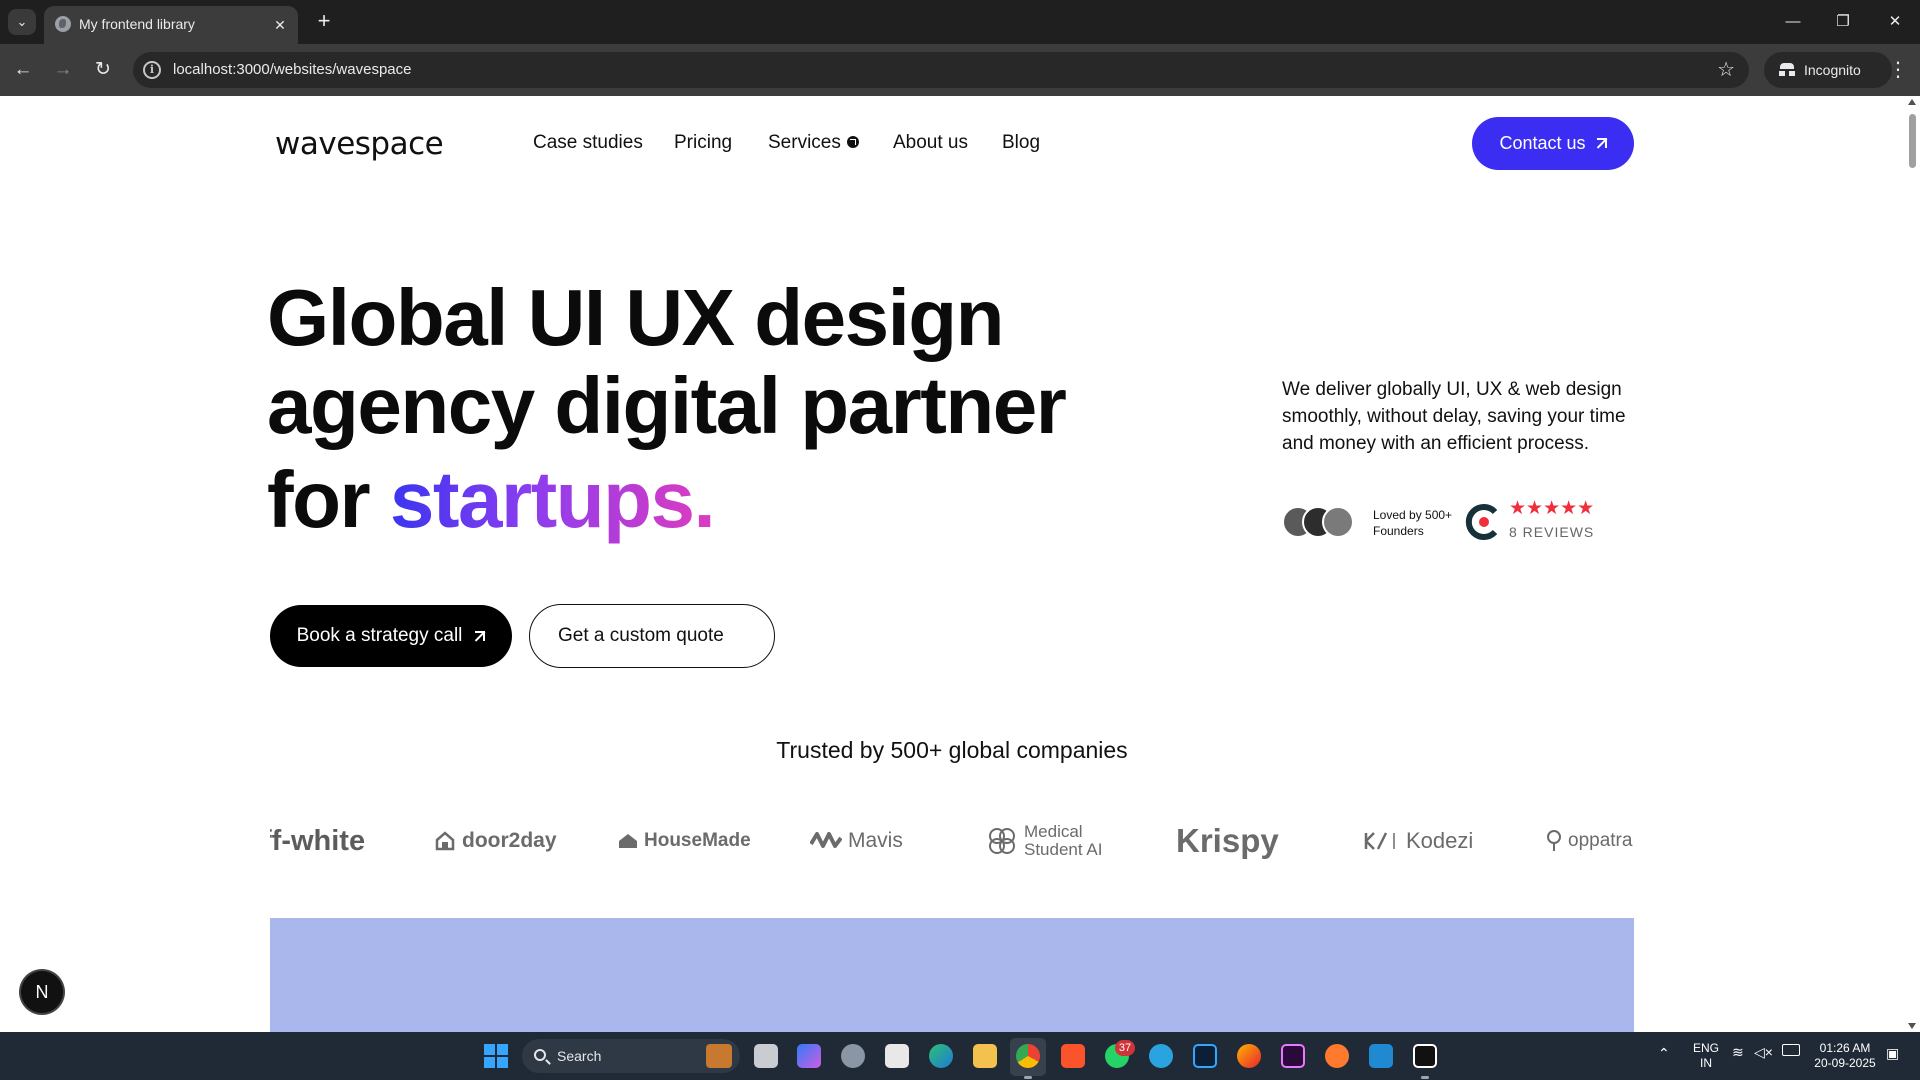 The image size is (1920, 1080). Describe the element at coordinates (703, 143) in the screenshot. I see `nav-pricing: Pricing` at that location.